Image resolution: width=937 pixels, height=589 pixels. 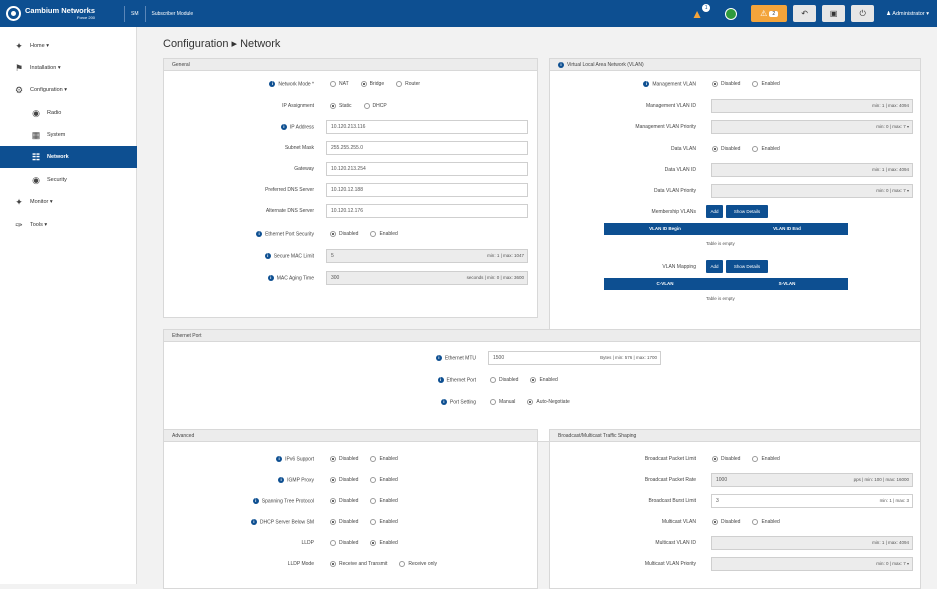 I want to click on sidebar-item-installation: ⚑ Installation ▾, so click(x=68, y=68).